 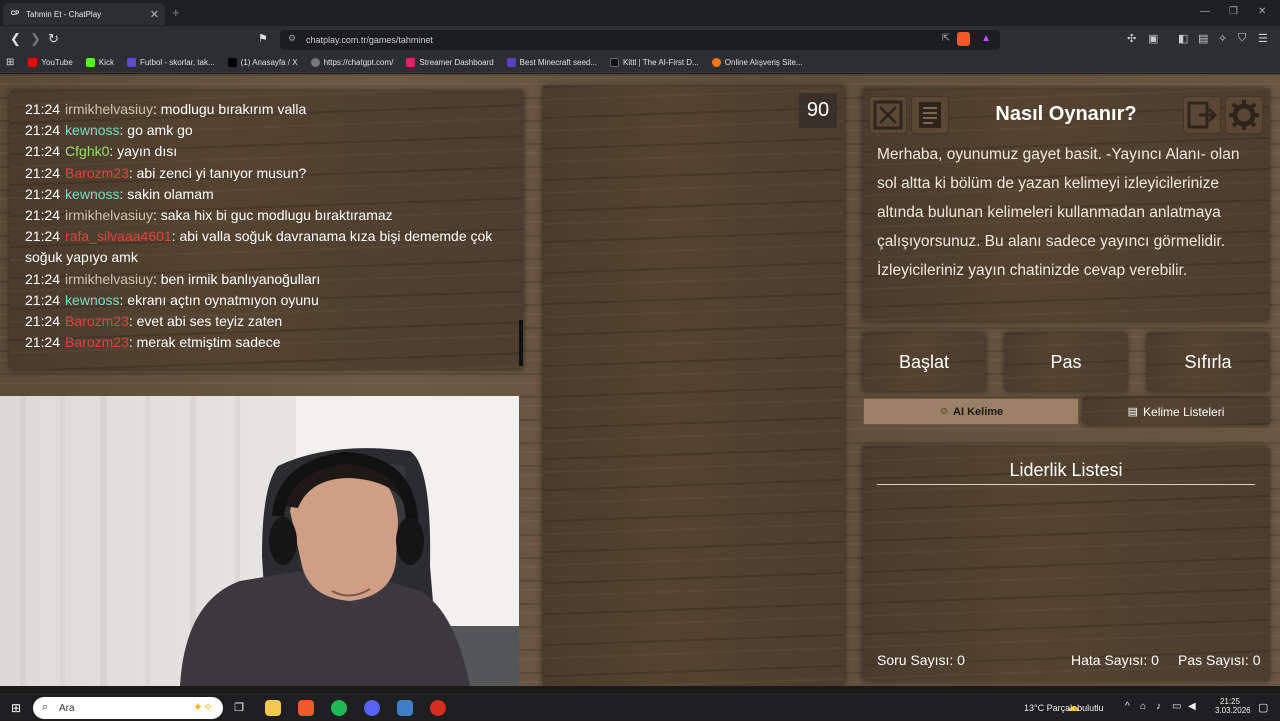 What do you see at coordinates (263, 38) in the screenshot?
I see `bookmark-icon: ⚑` at bounding box center [263, 38].